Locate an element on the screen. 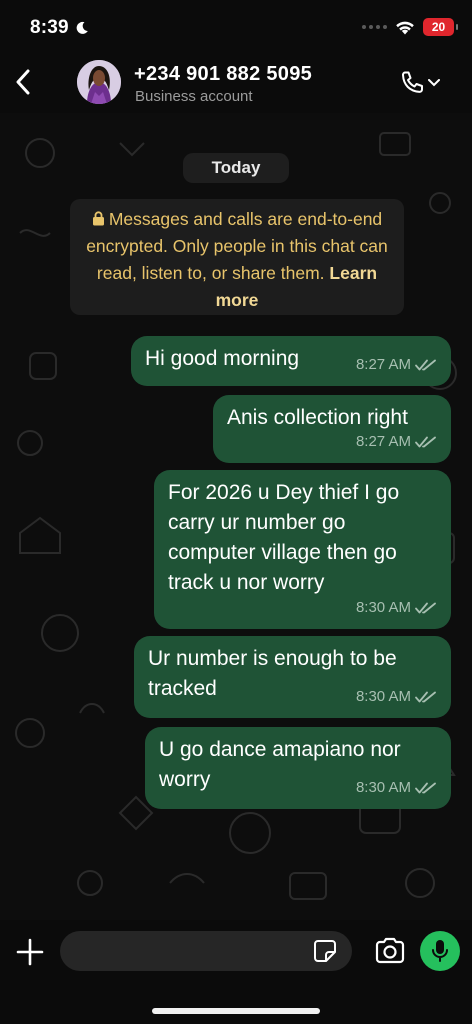  chevron-down-icon is located at coordinates (434, 83).